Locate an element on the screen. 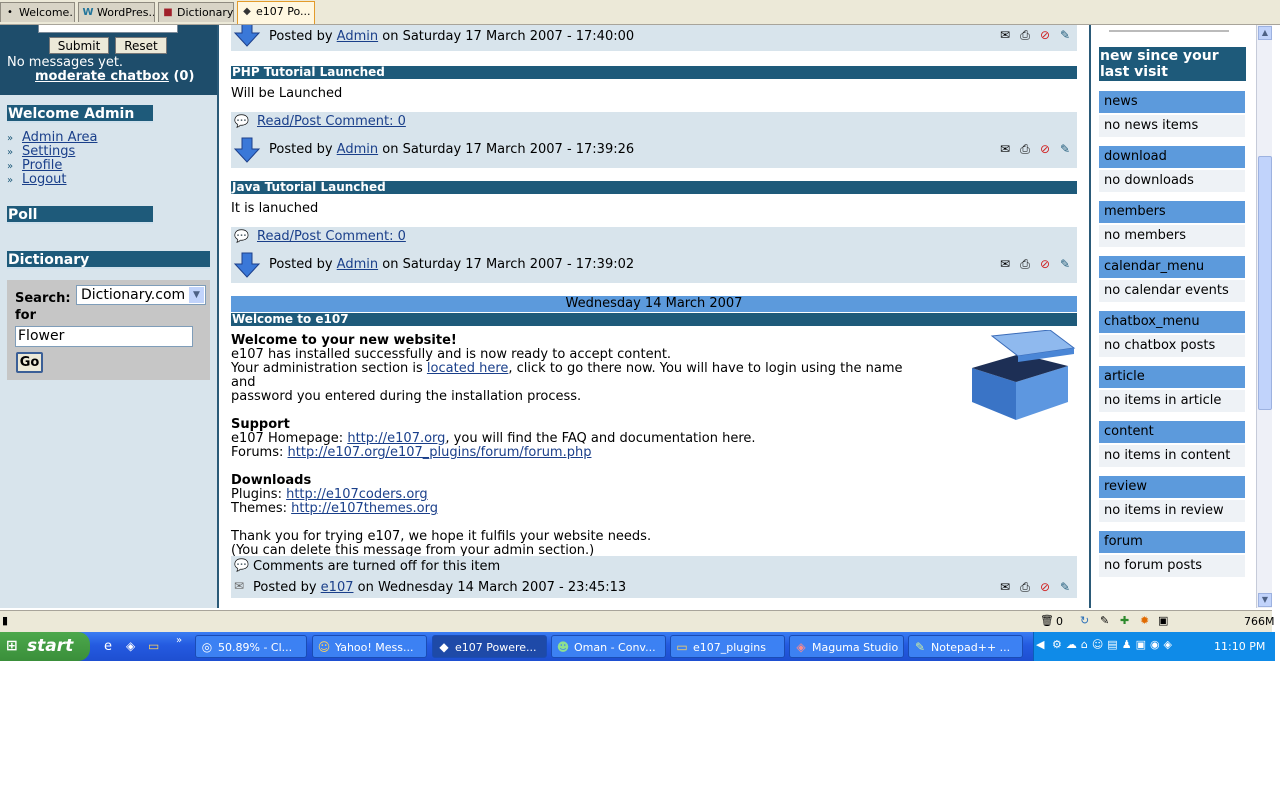 Image resolution: width=1280 pixels, height=800 pixels. welcome-line: Plugins: http://e107coders.org is located at coordinates (581, 495).